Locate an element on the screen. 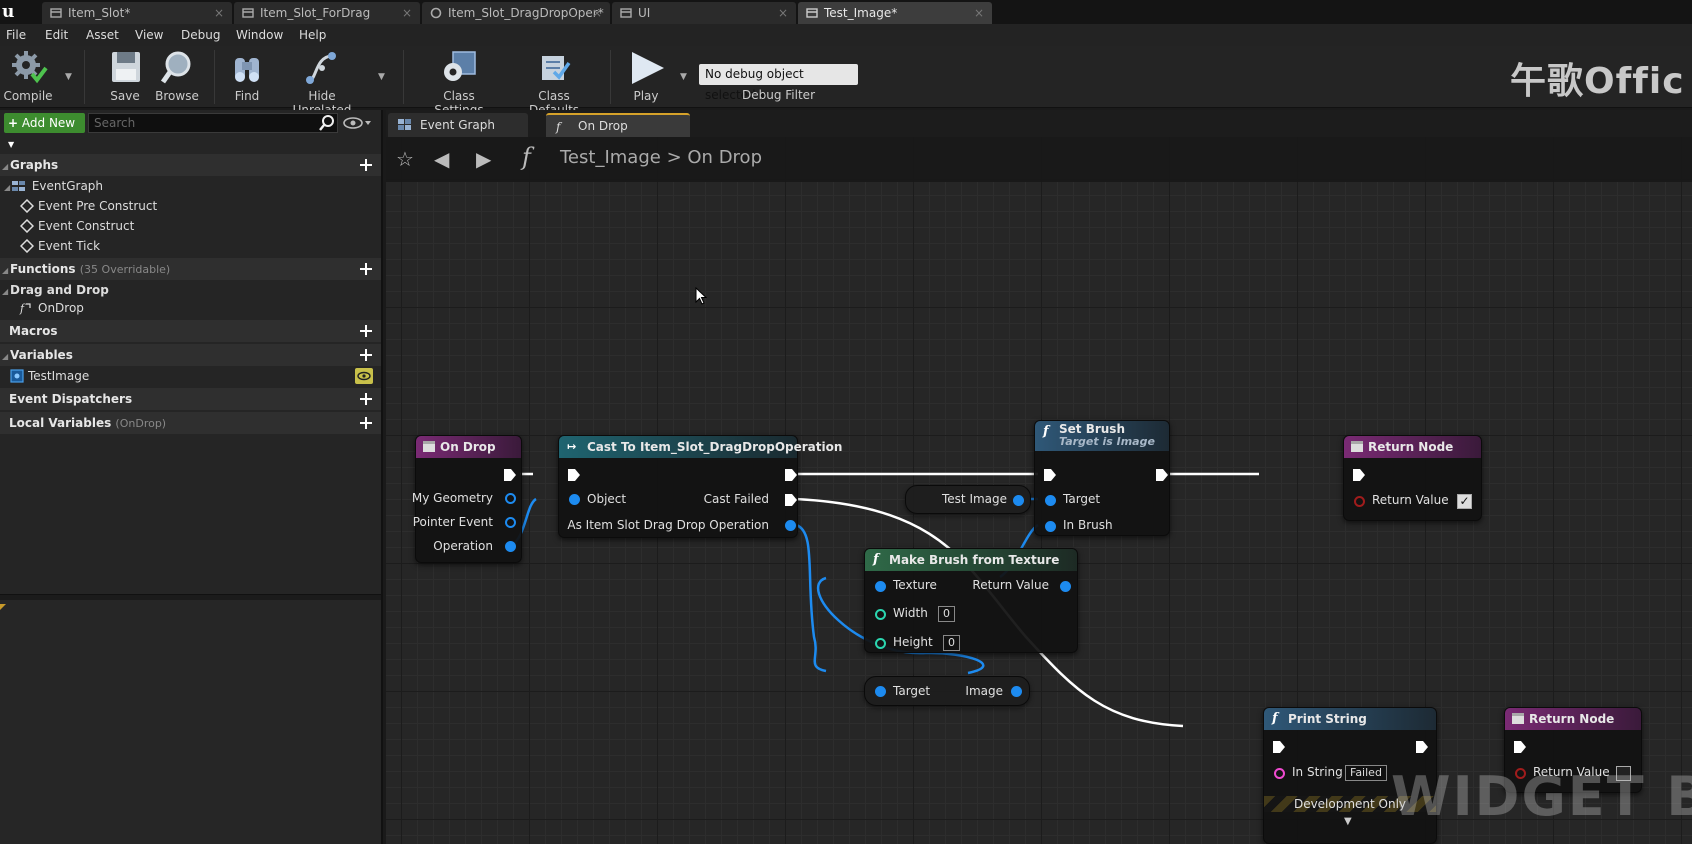 The height and width of the screenshot is (844, 1692). save-button: Save is located at coordinates (125, 76).